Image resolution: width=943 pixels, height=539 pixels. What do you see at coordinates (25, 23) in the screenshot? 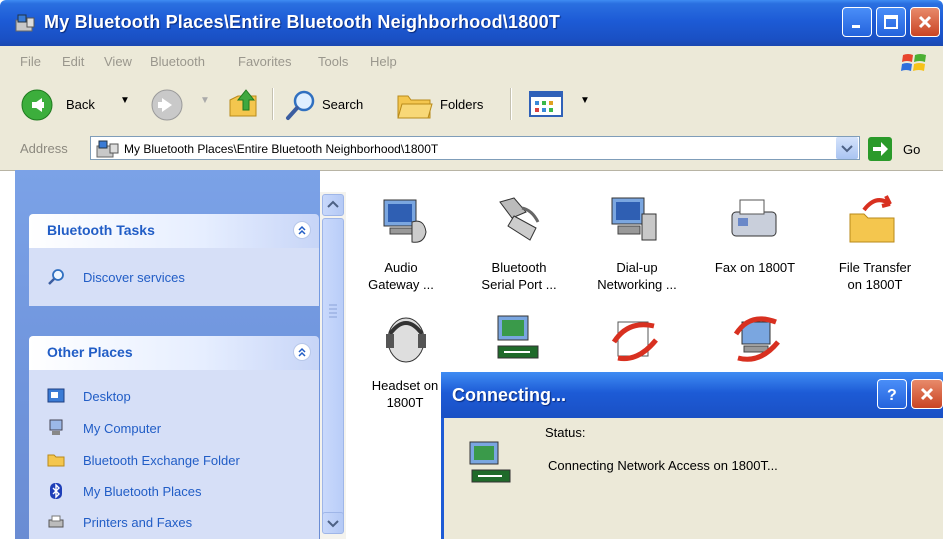
I see `bluetooth-places-icon` at bounding box center [25, 23].